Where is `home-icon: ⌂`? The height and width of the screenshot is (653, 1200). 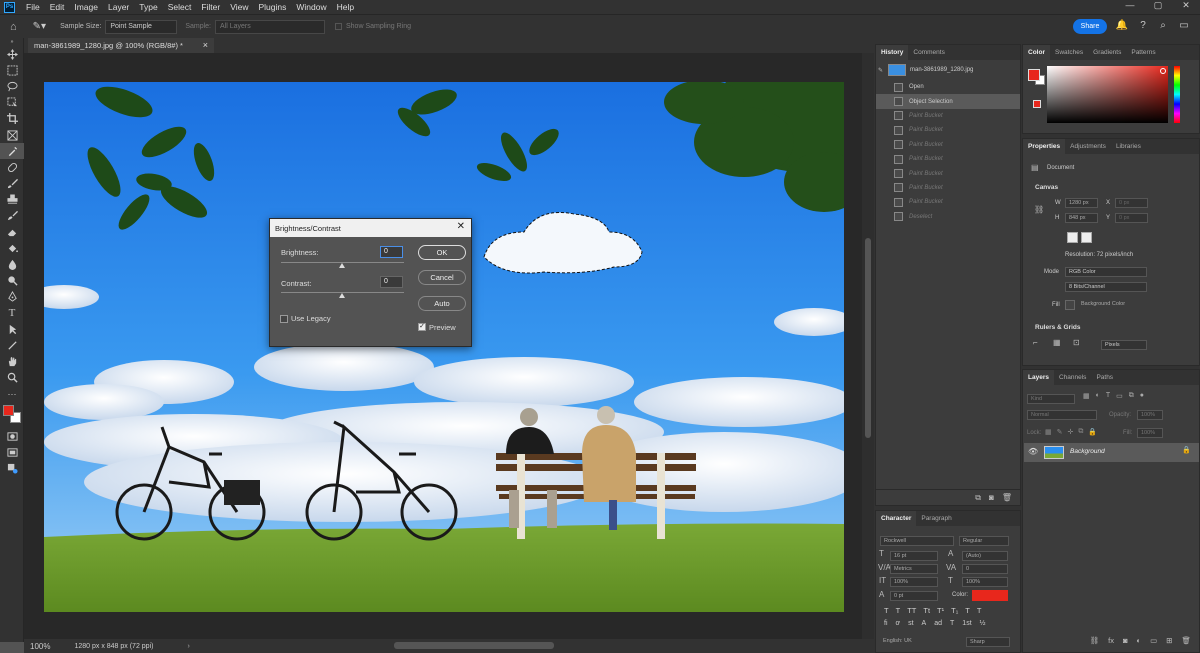
home-icon: ⌂ is located at coordinates (13, 27).